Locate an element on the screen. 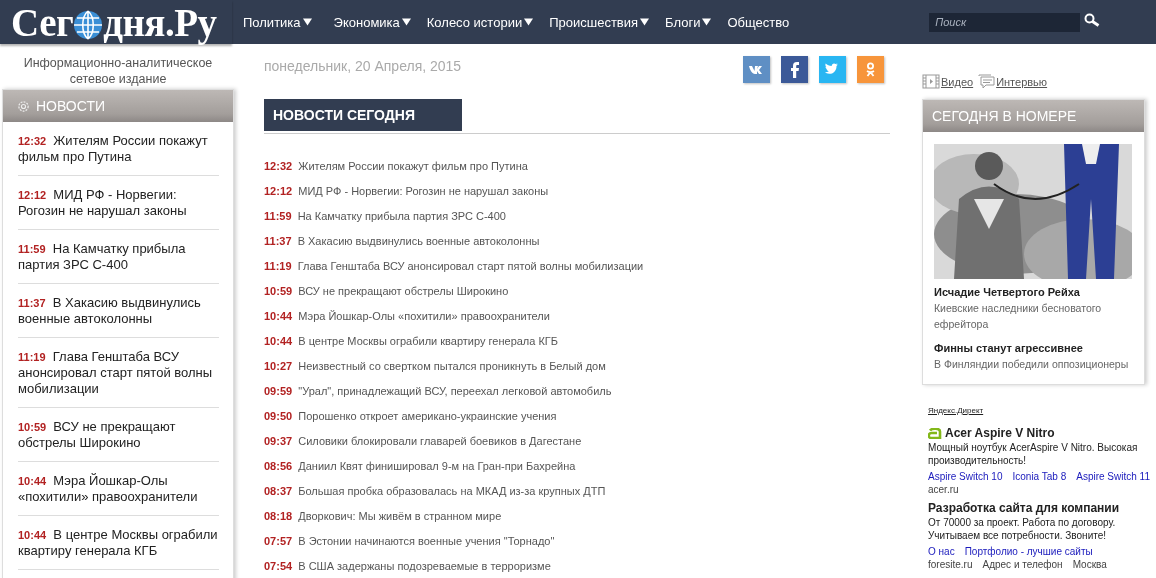 This screenshot has height=578, width=1156. ad-network-link: Яндекс.Директ is located at coordinates (956, 410).